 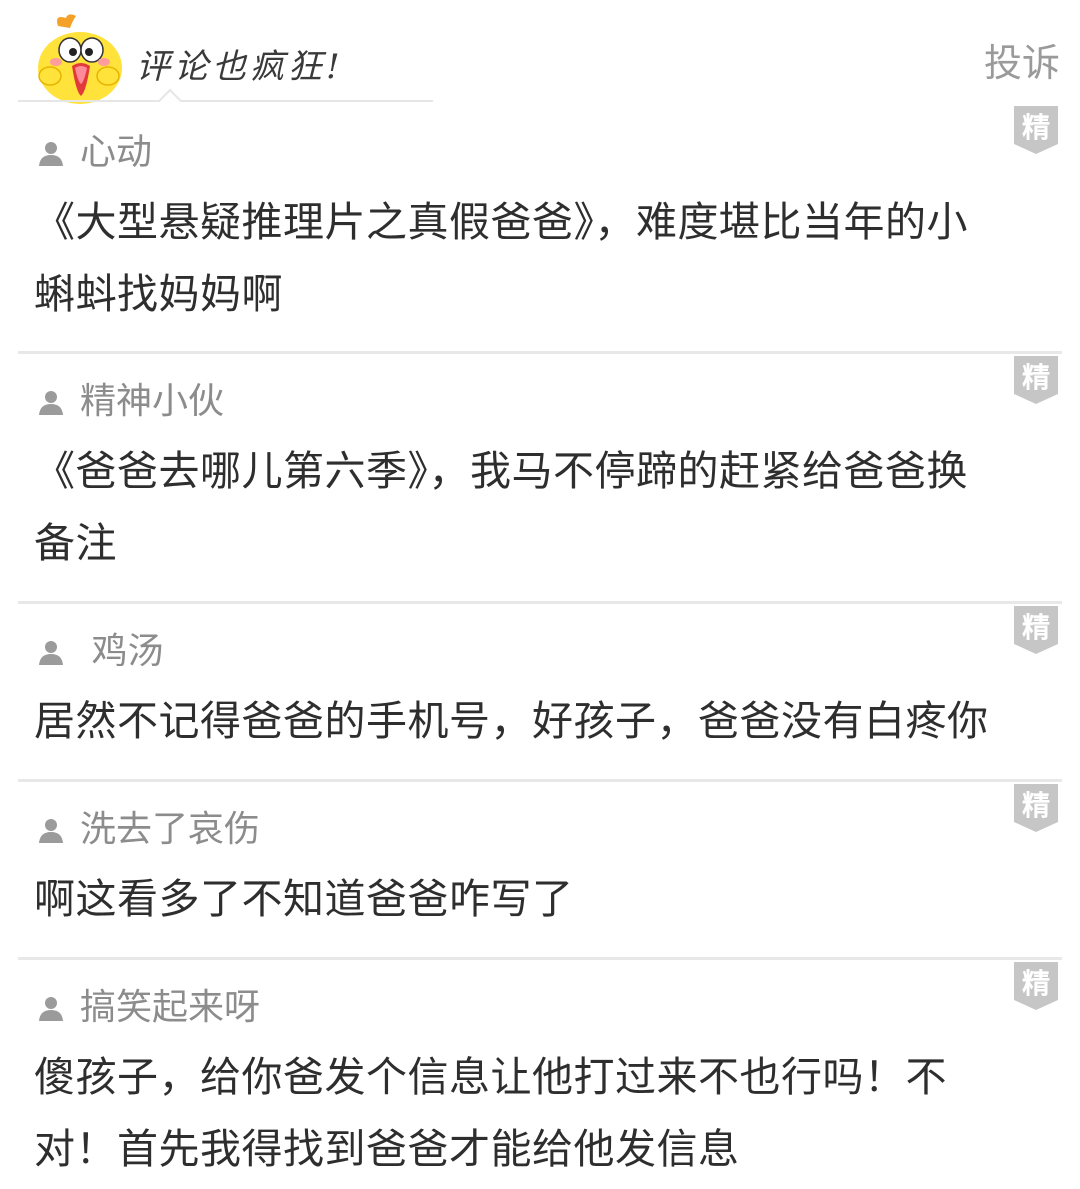 I want to click on comment-line: 居然不记得爸爸的手机号，好孩子，爸爸没有白疼你, so click(x=511, y=721).